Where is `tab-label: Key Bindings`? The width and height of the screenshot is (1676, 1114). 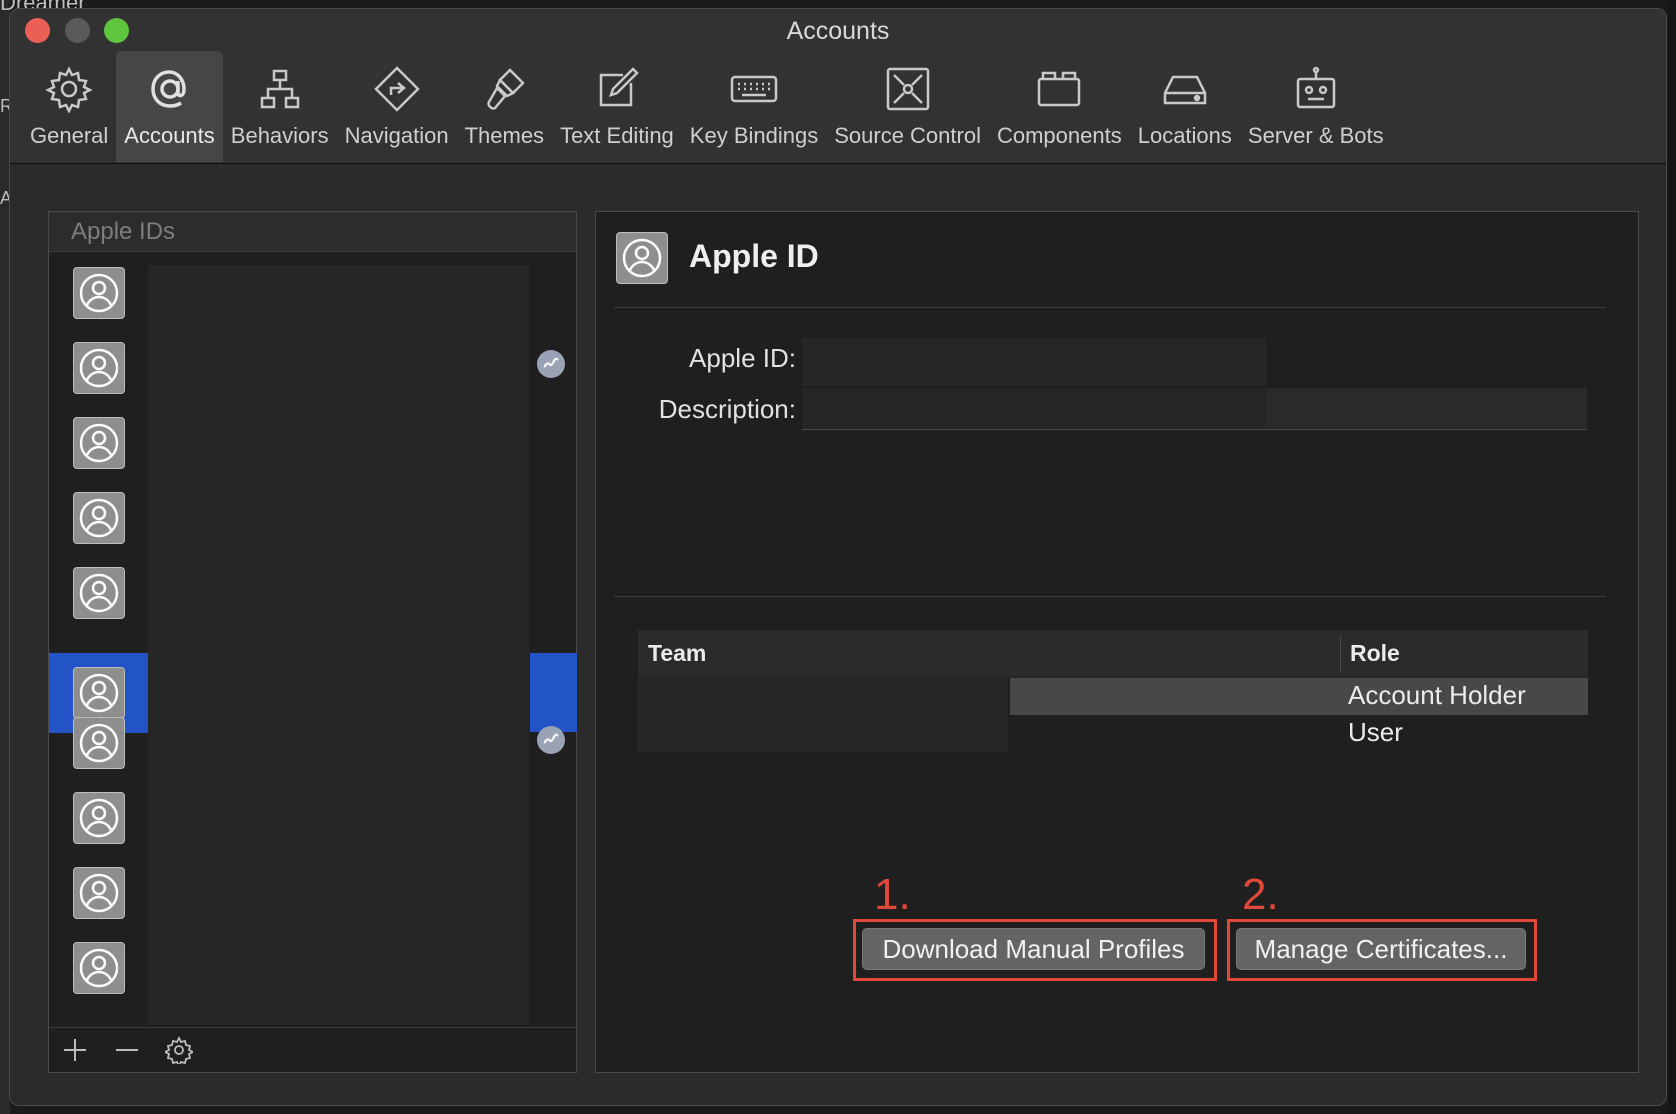 tab-label: Key Bindings is located at coordinates (754, 135).